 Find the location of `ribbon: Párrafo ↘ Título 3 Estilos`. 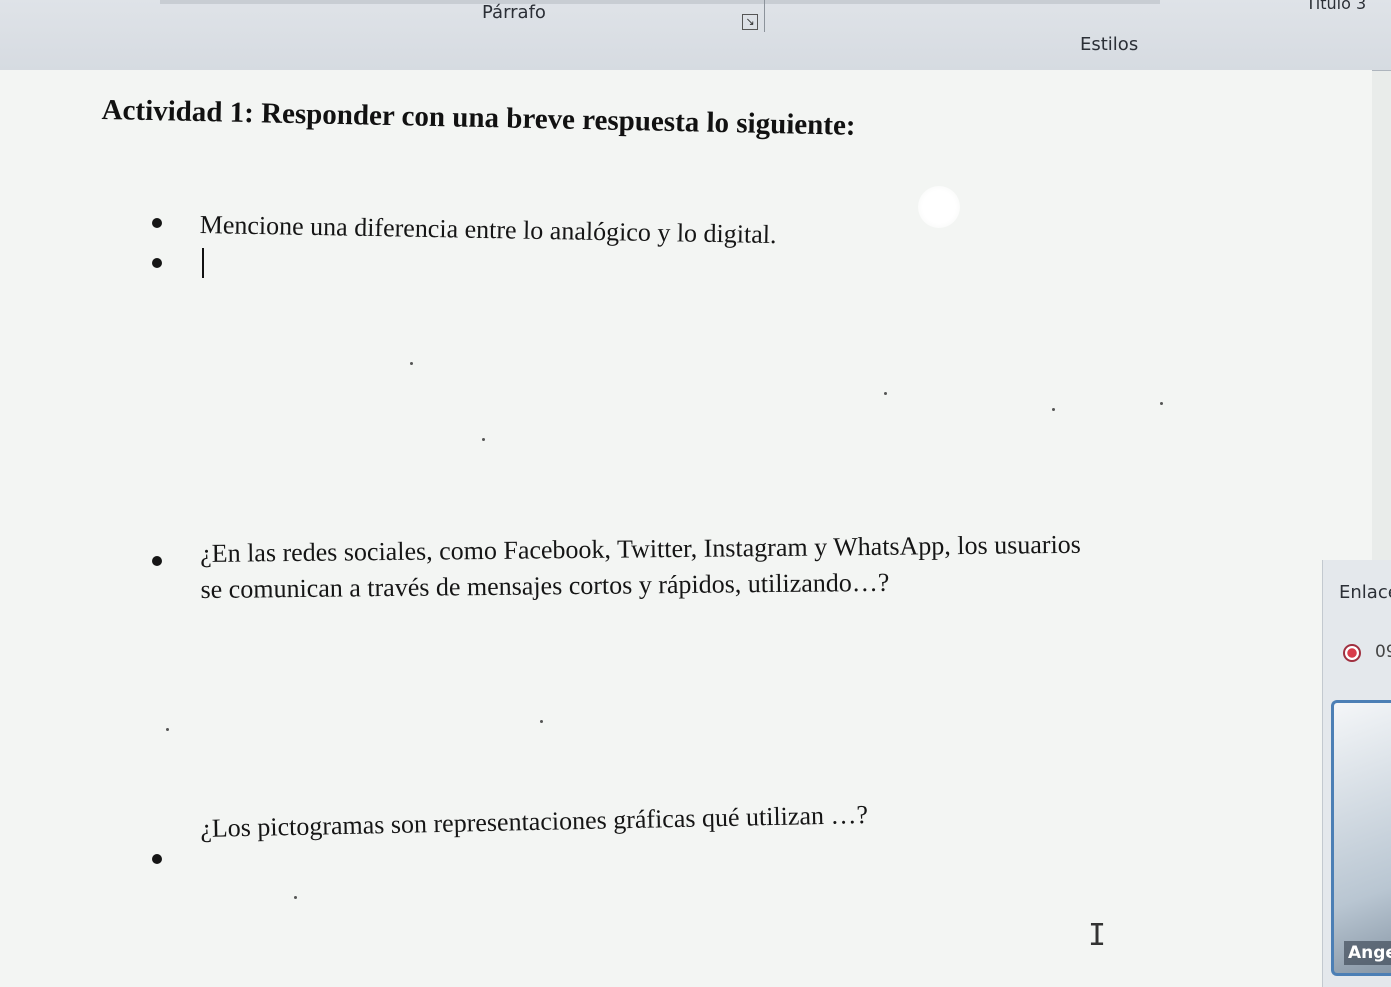

ribbon: Párrafo ↘ Título 3 Estilos is located at coordinates (695, 35).